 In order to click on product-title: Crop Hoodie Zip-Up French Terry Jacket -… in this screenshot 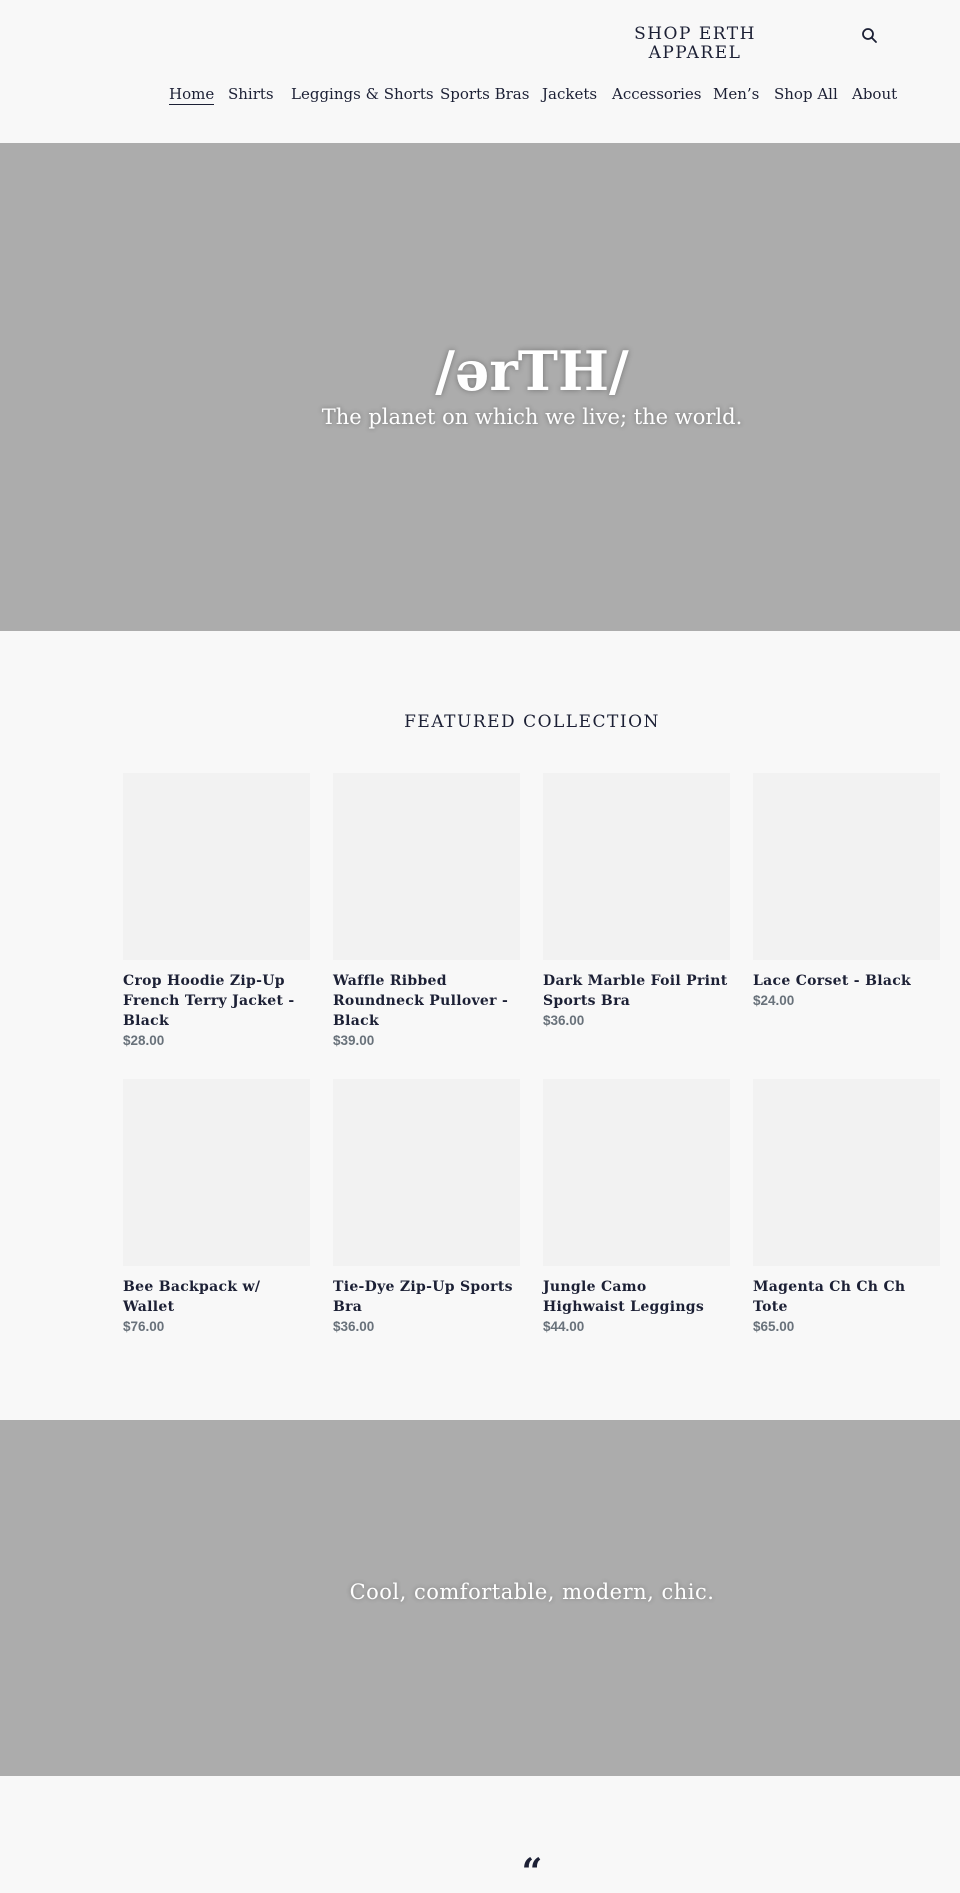, I will do `click(209, 1001)`.